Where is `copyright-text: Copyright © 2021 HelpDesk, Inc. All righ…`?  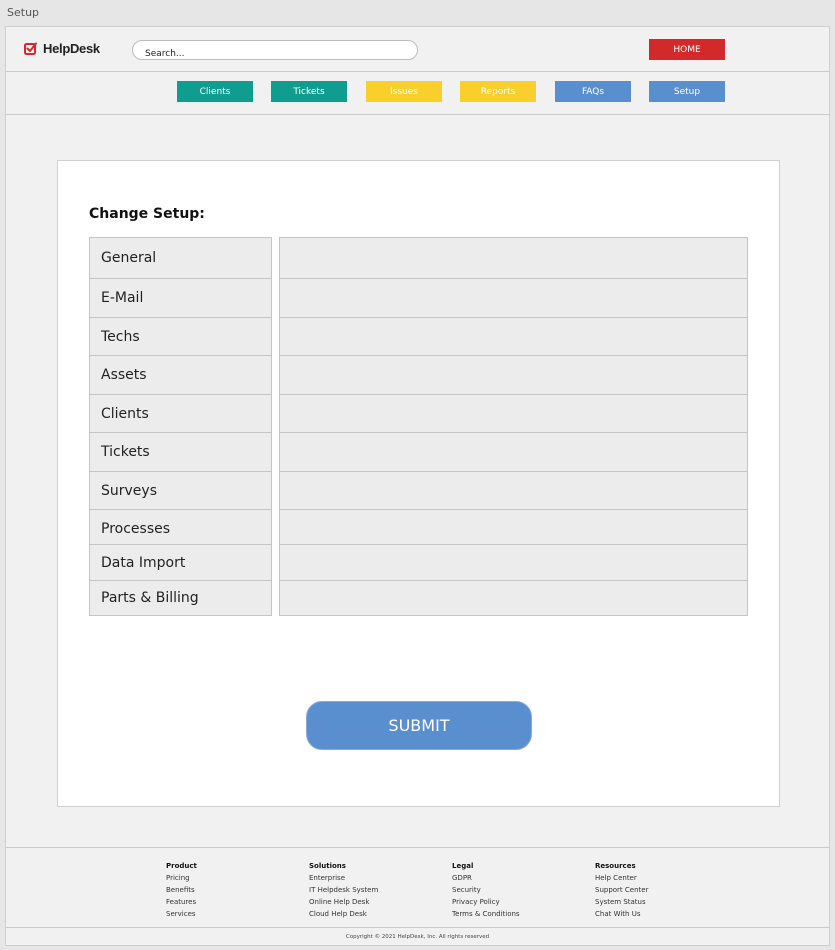 copyright-text: Copyright © 2021 HelpDesk, Inc. All righ… is located at coordinates (417, 936).